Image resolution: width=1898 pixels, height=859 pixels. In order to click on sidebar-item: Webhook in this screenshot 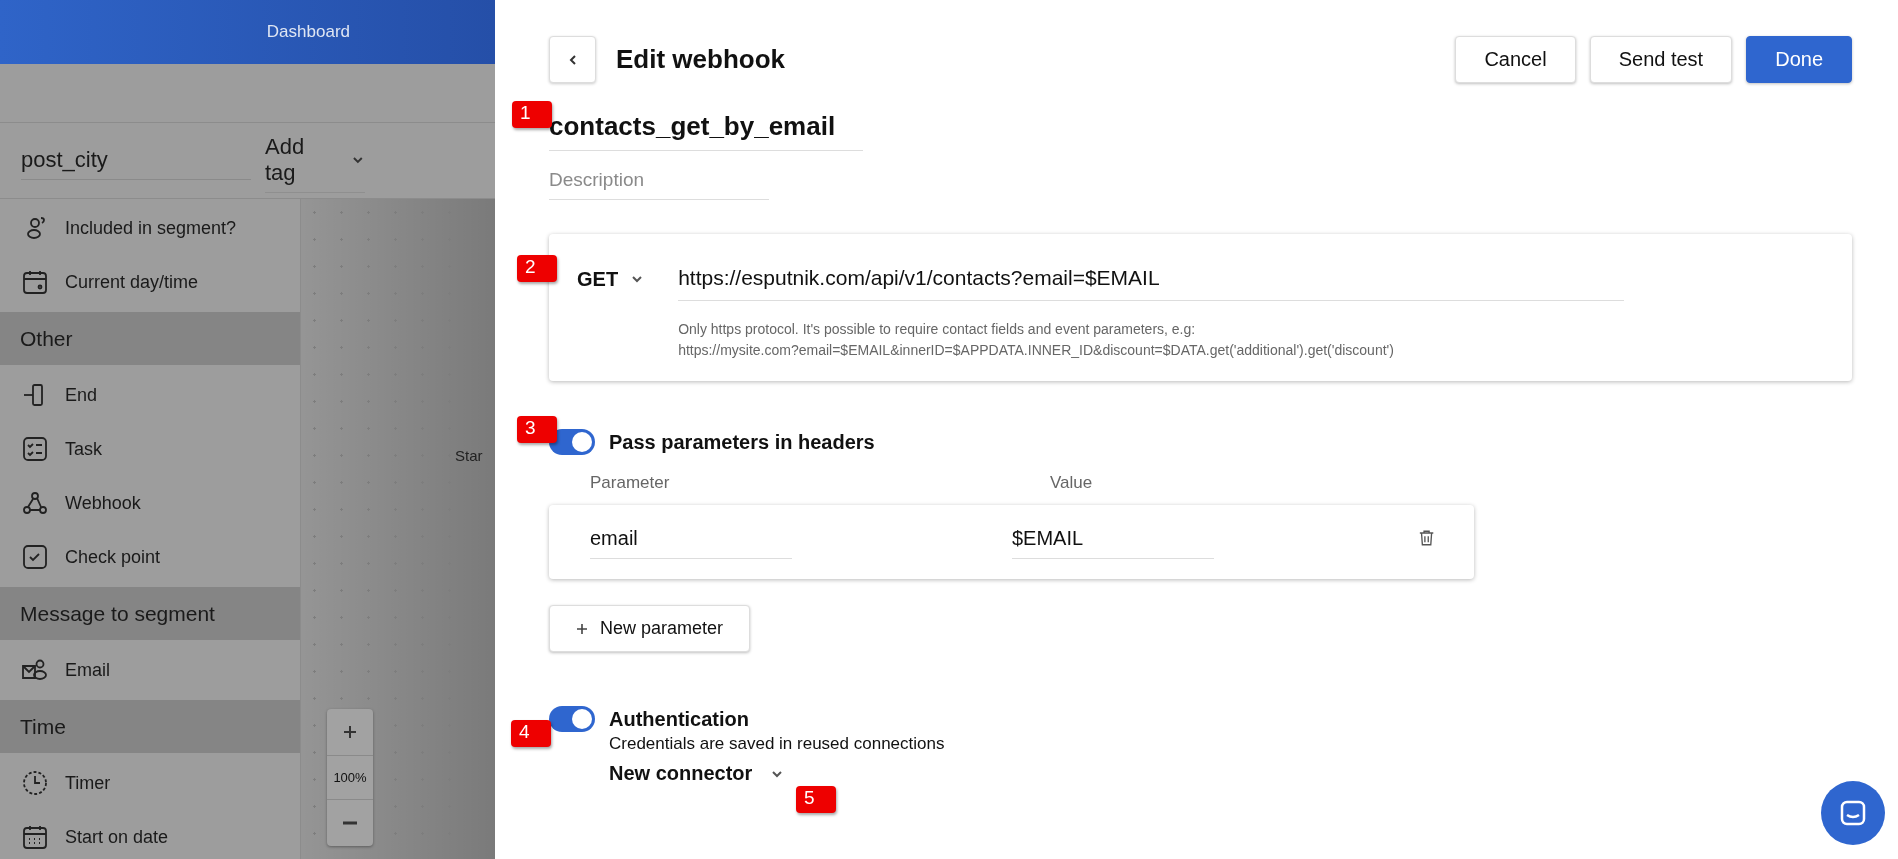, I will do `click(103, 503)`.